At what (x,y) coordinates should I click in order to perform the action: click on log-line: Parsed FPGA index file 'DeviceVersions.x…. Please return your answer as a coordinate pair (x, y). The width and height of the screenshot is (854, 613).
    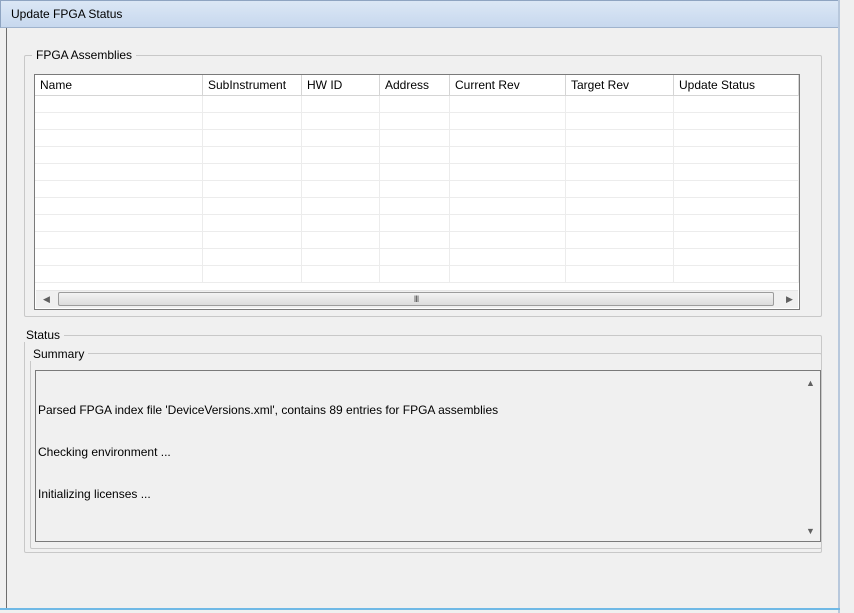
    Looking at the image, I should click on (268, 410).